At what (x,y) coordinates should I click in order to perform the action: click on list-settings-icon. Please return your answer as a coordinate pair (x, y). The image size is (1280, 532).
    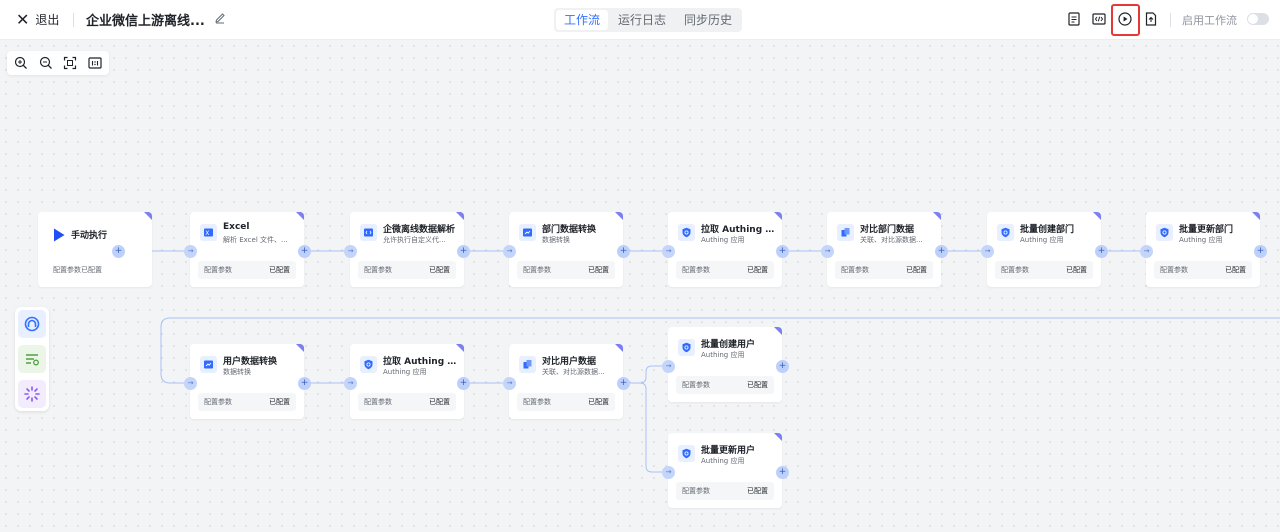
    Looking at the image, I should click on (32, 359).